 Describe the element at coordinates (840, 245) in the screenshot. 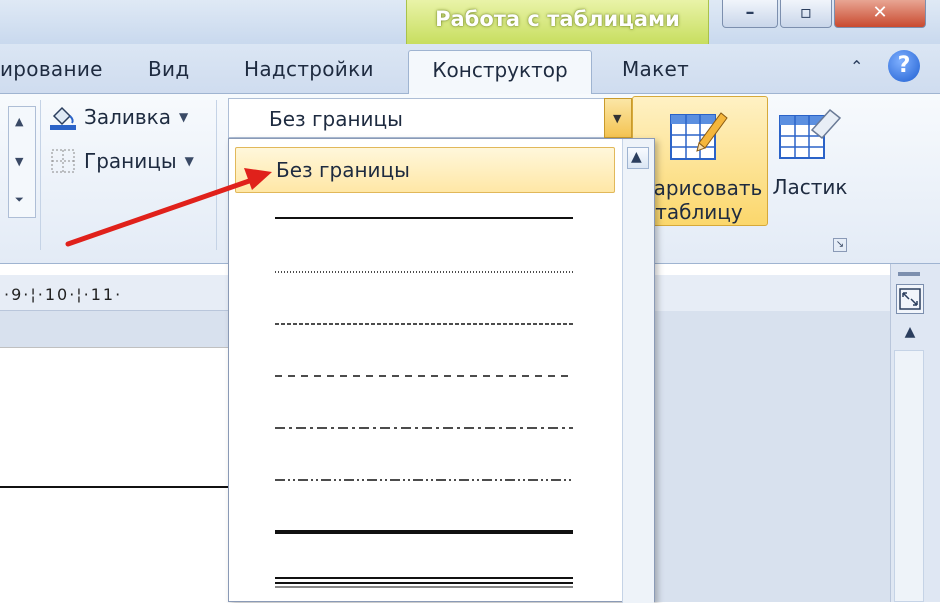

I see `dialog-launcher-icon: ↘` at that location.